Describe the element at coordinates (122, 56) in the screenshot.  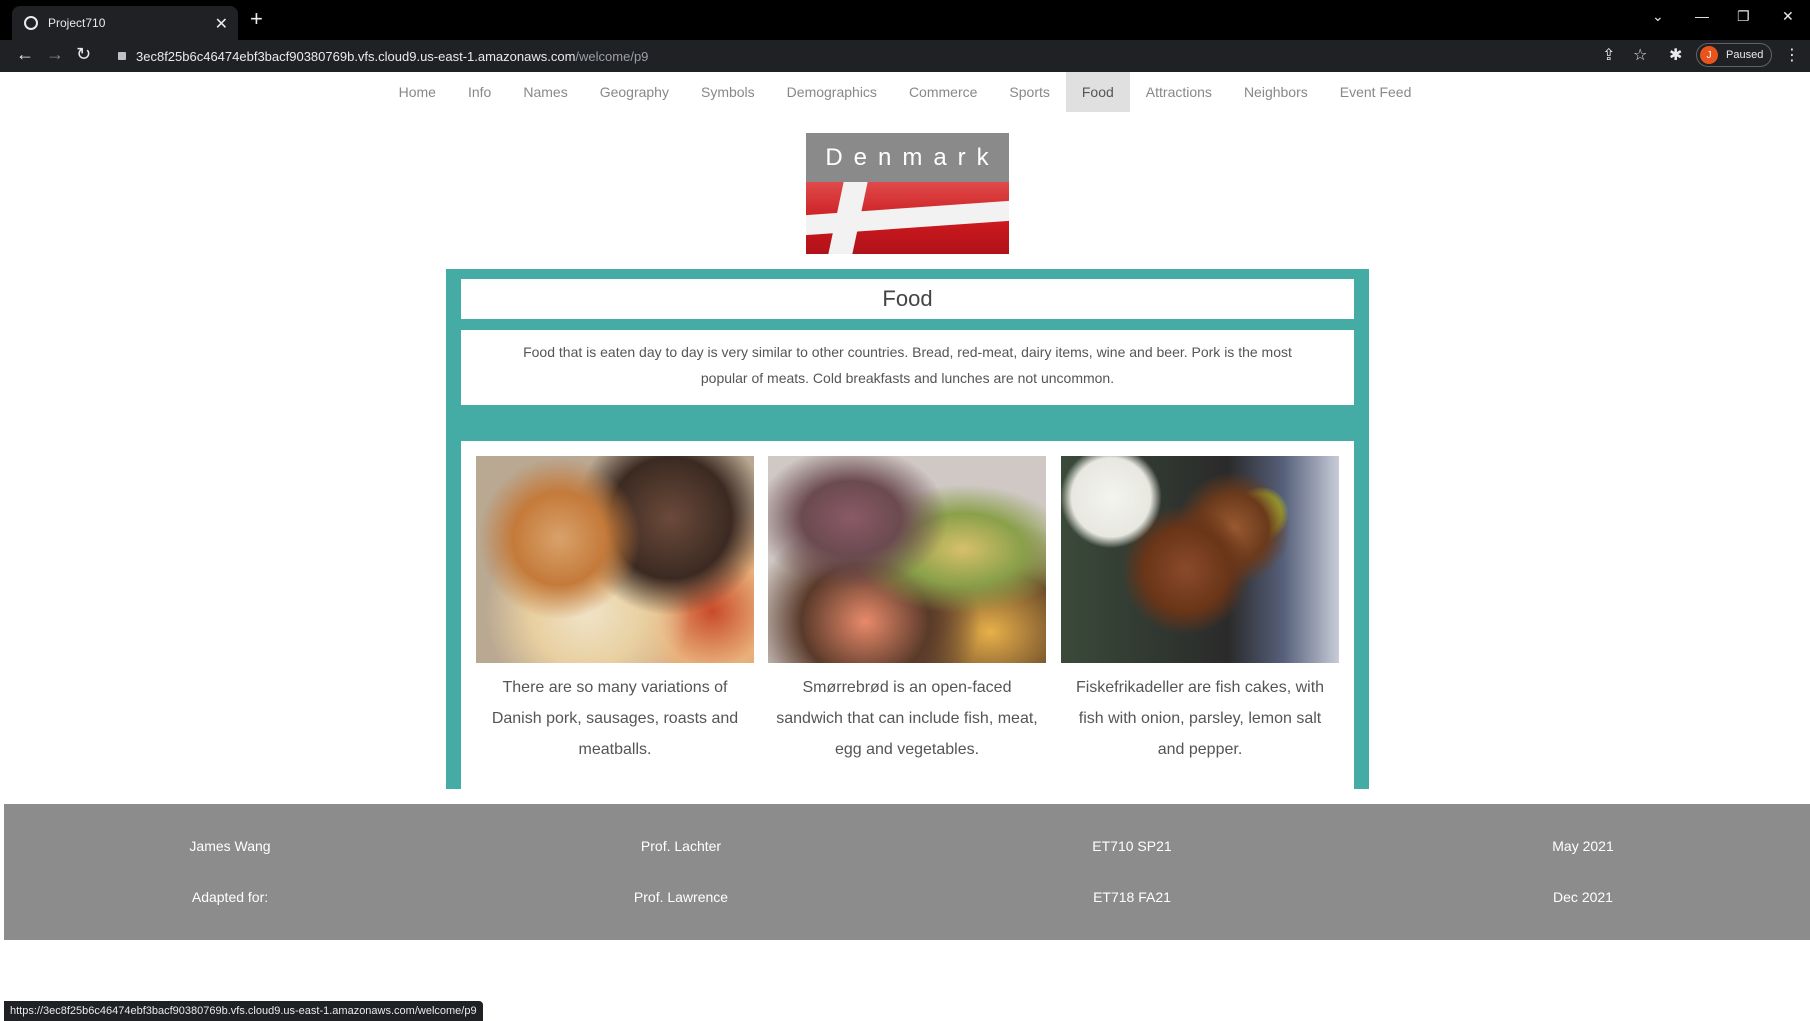
I see `lock-icon` at that location.